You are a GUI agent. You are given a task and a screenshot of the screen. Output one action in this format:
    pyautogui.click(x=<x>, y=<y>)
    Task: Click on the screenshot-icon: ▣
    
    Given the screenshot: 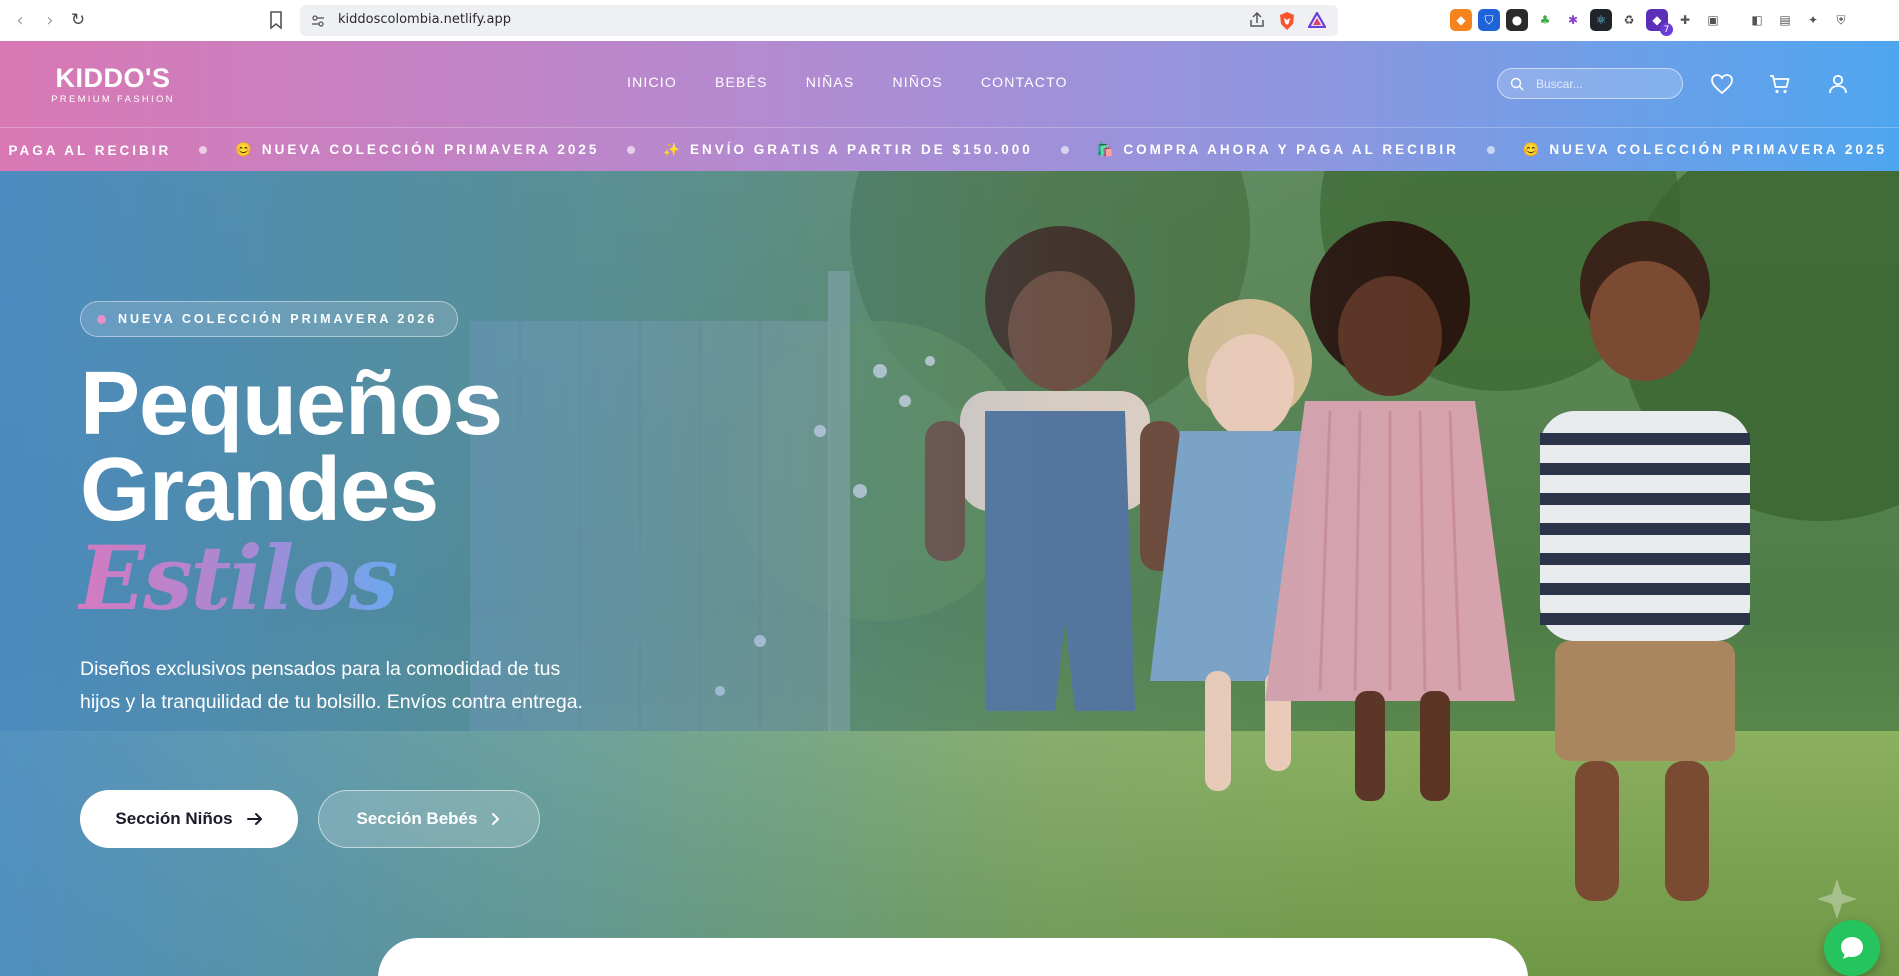 What is the action you would take?
    pyautogui.click(x=1713, y=20)
    